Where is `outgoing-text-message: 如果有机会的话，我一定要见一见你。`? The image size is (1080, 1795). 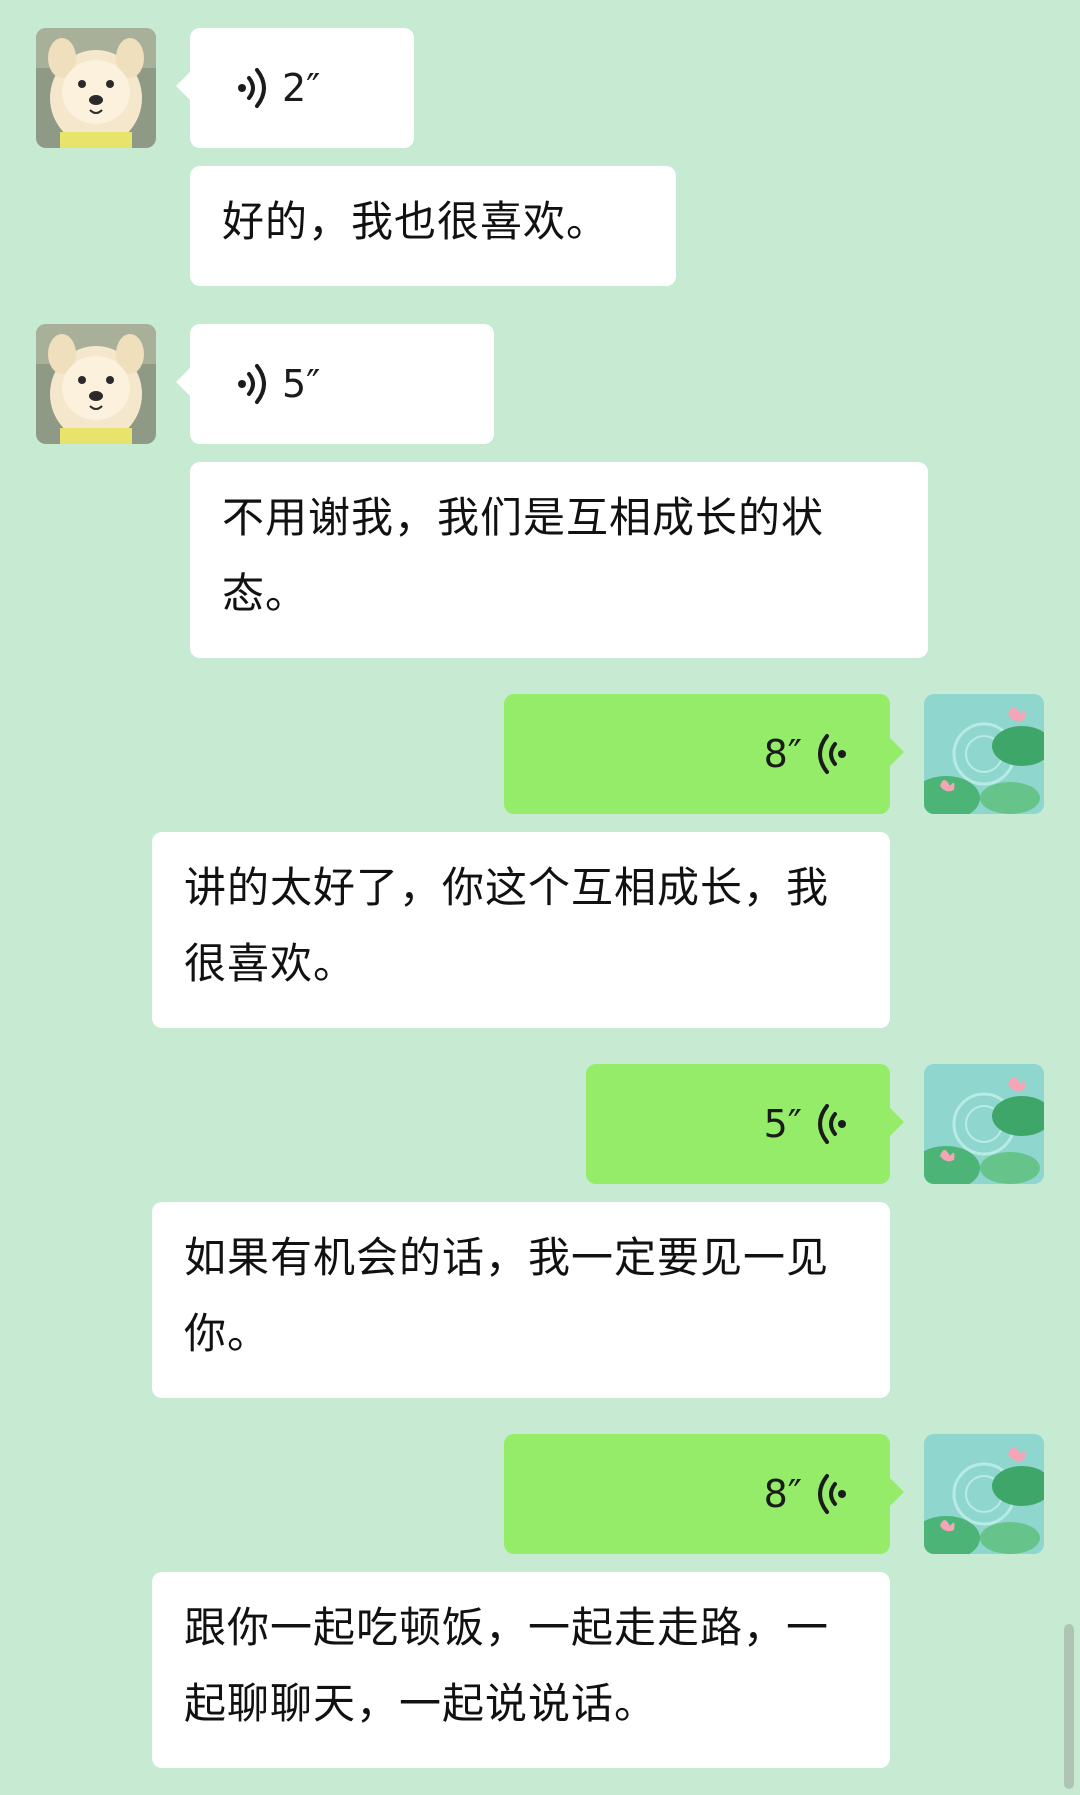
outgoing-text-message: 如果有机会的话，我一定要见一见你。 is located at coordinates (521, 1300).